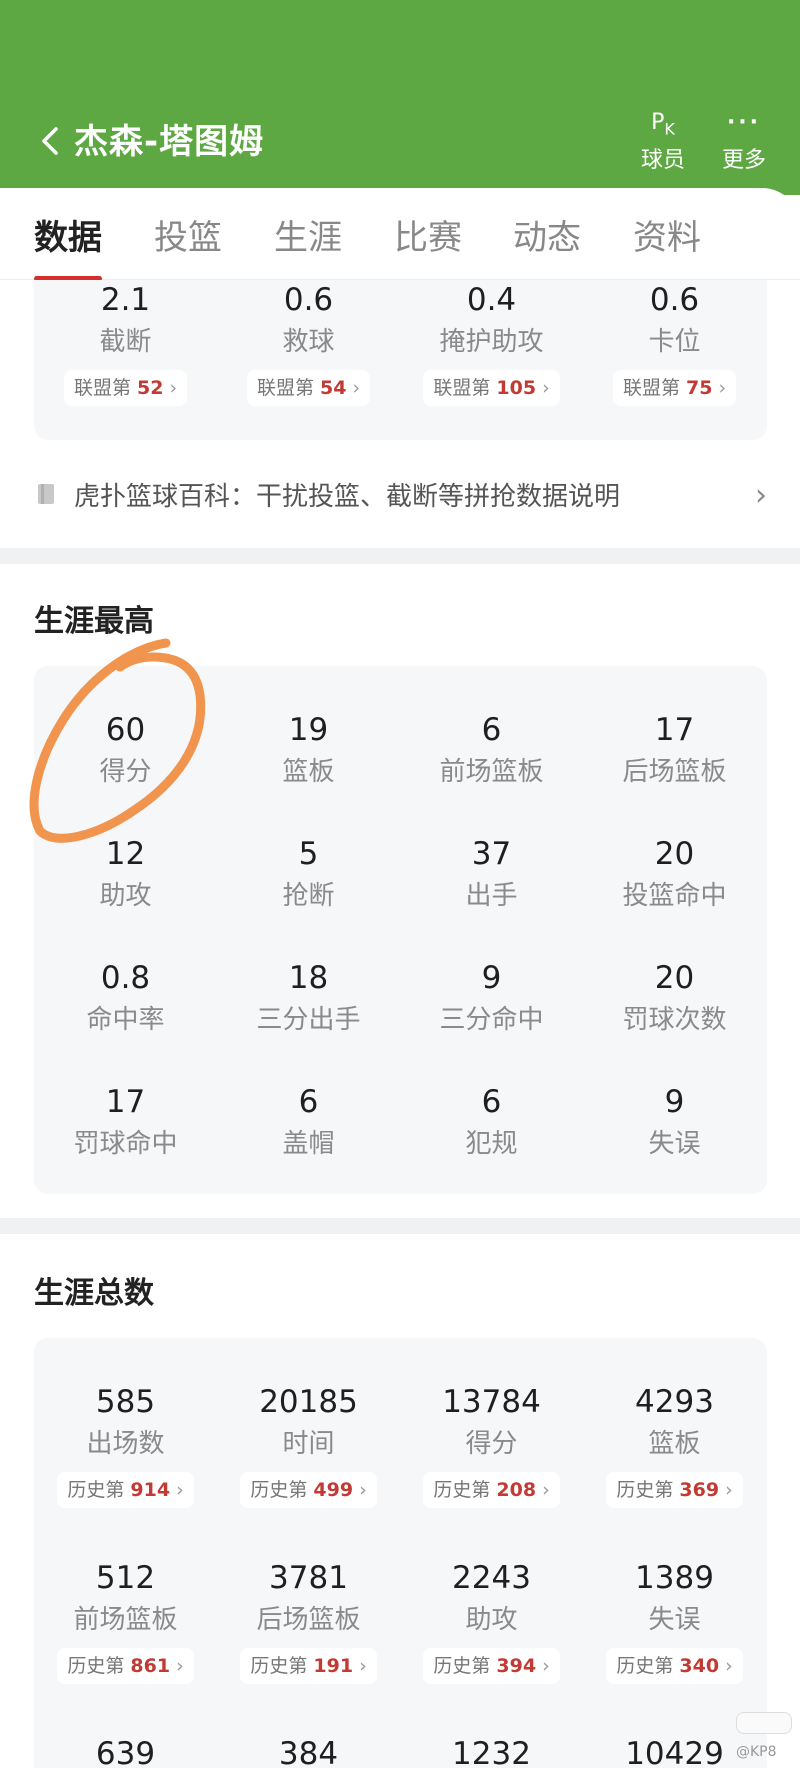  I want to click on rank-number: 394, so click(516, 1666).